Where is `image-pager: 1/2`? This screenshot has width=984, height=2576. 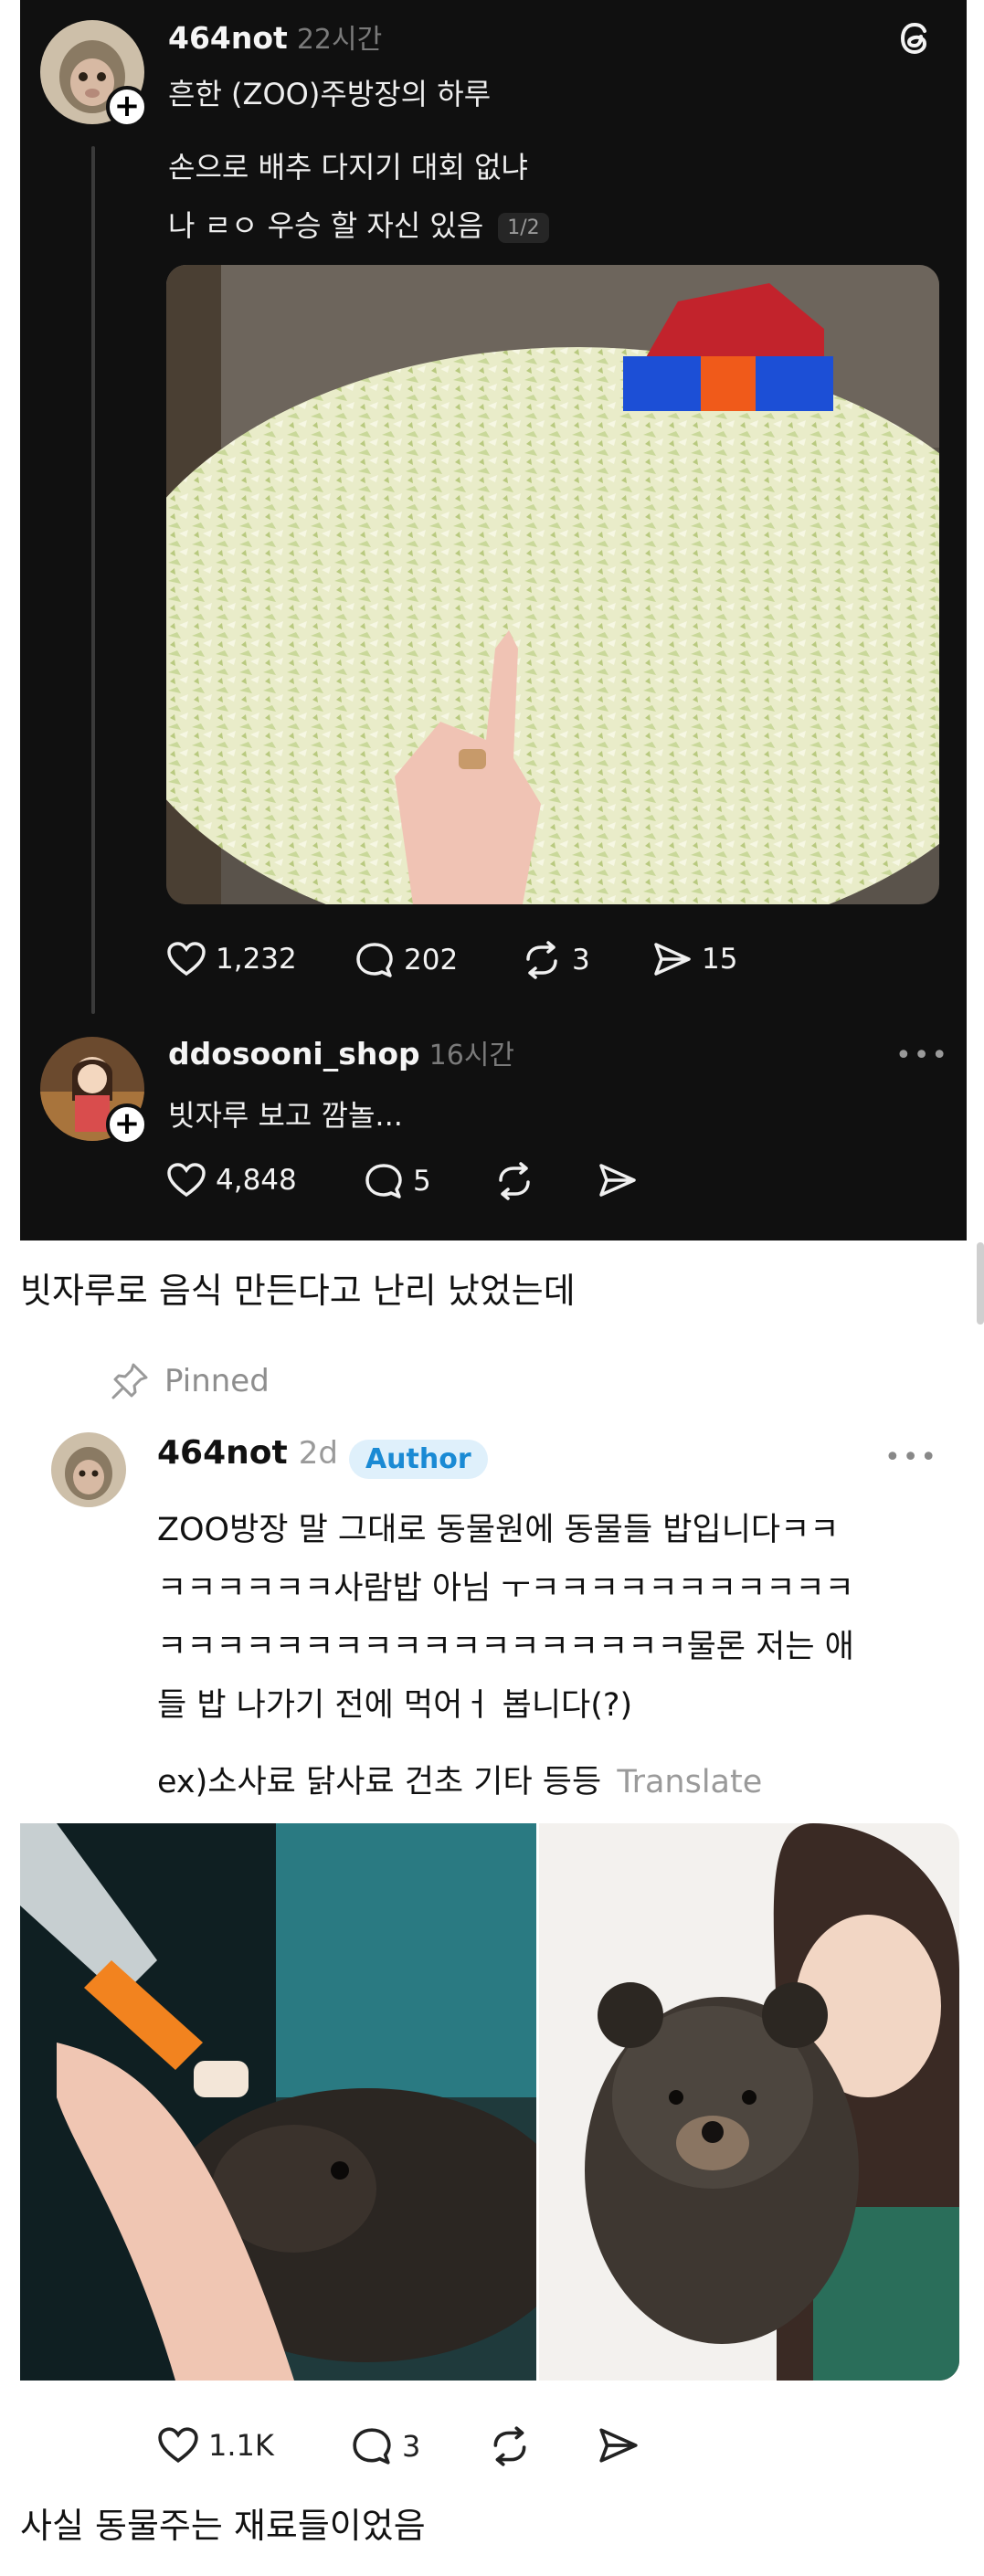
image-pager: 1/2 is located at coordinates (523, 227).